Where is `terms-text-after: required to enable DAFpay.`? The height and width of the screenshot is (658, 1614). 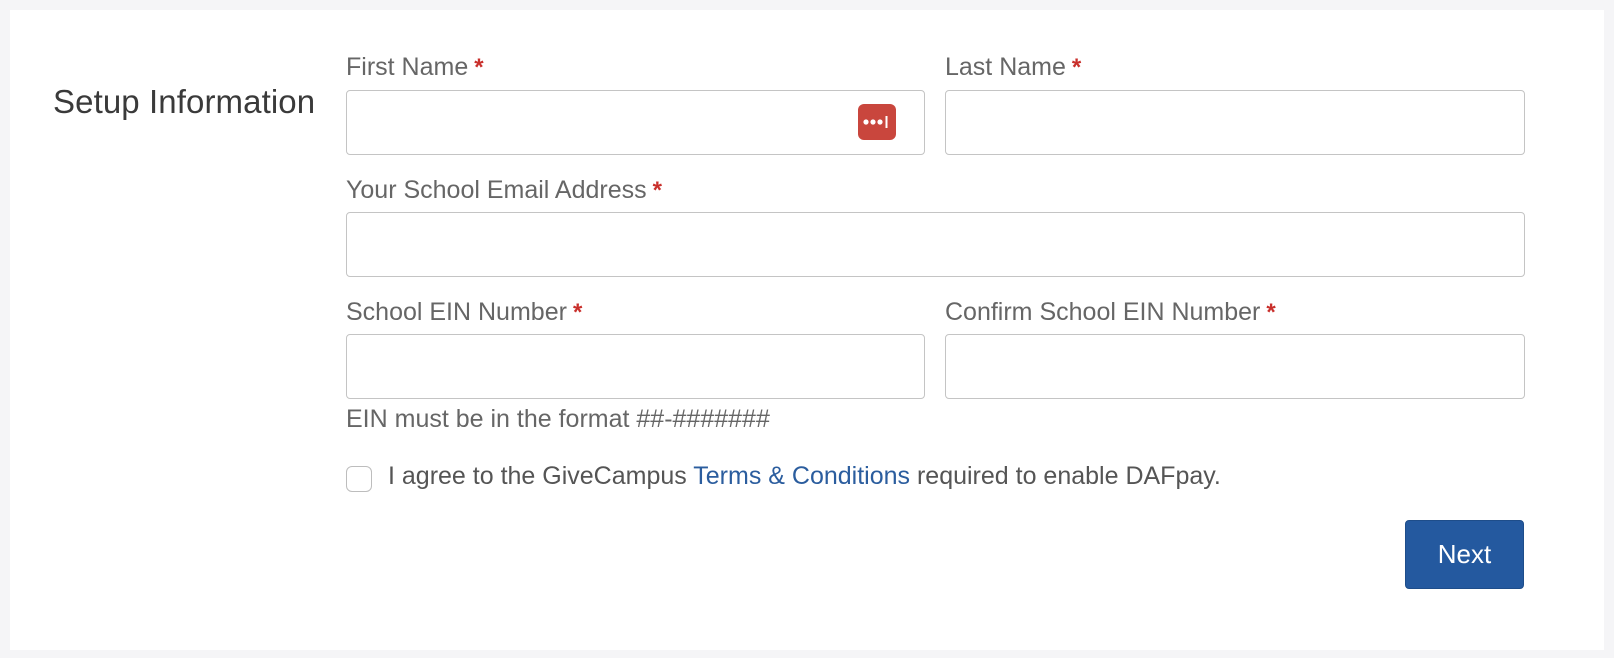
terms-text-after: required to enable DAFpay. is located at coordinates (1065, 476).